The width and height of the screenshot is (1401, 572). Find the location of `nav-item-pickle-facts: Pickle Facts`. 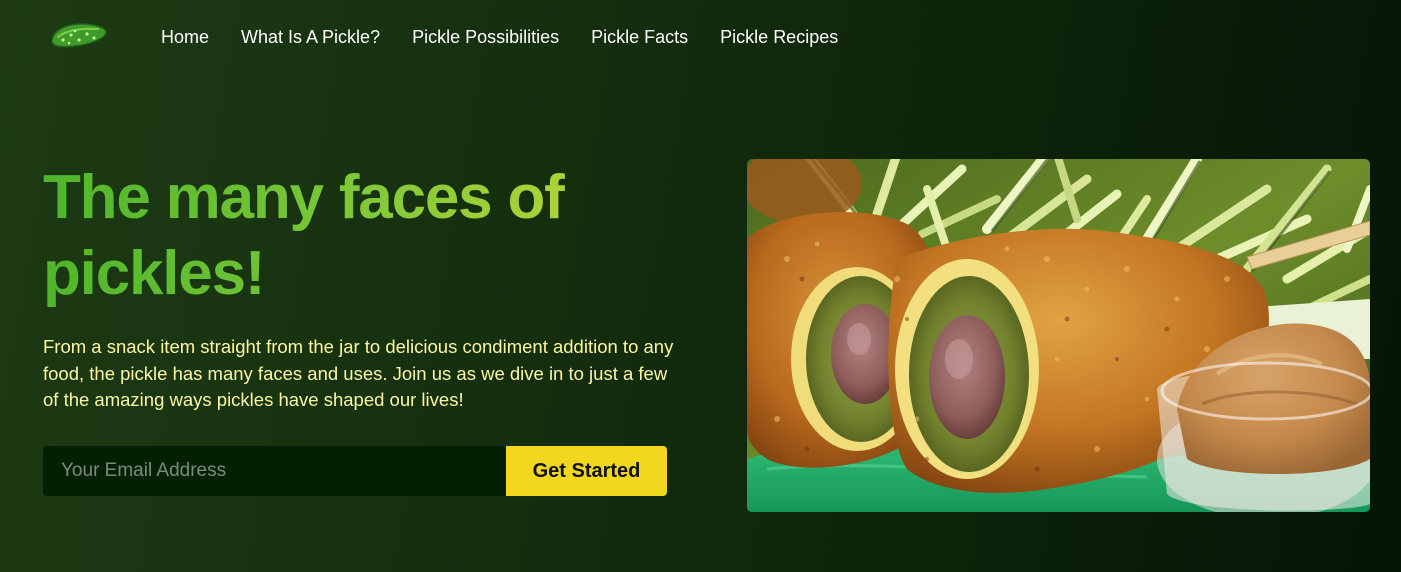

nav-item-pickle-facts: Pickle Facts is located at coordinates (639, 37).